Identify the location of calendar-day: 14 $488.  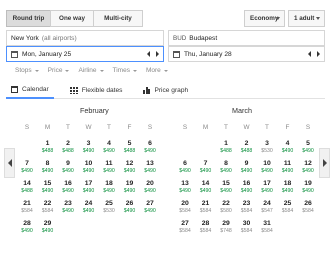
(27, 189).